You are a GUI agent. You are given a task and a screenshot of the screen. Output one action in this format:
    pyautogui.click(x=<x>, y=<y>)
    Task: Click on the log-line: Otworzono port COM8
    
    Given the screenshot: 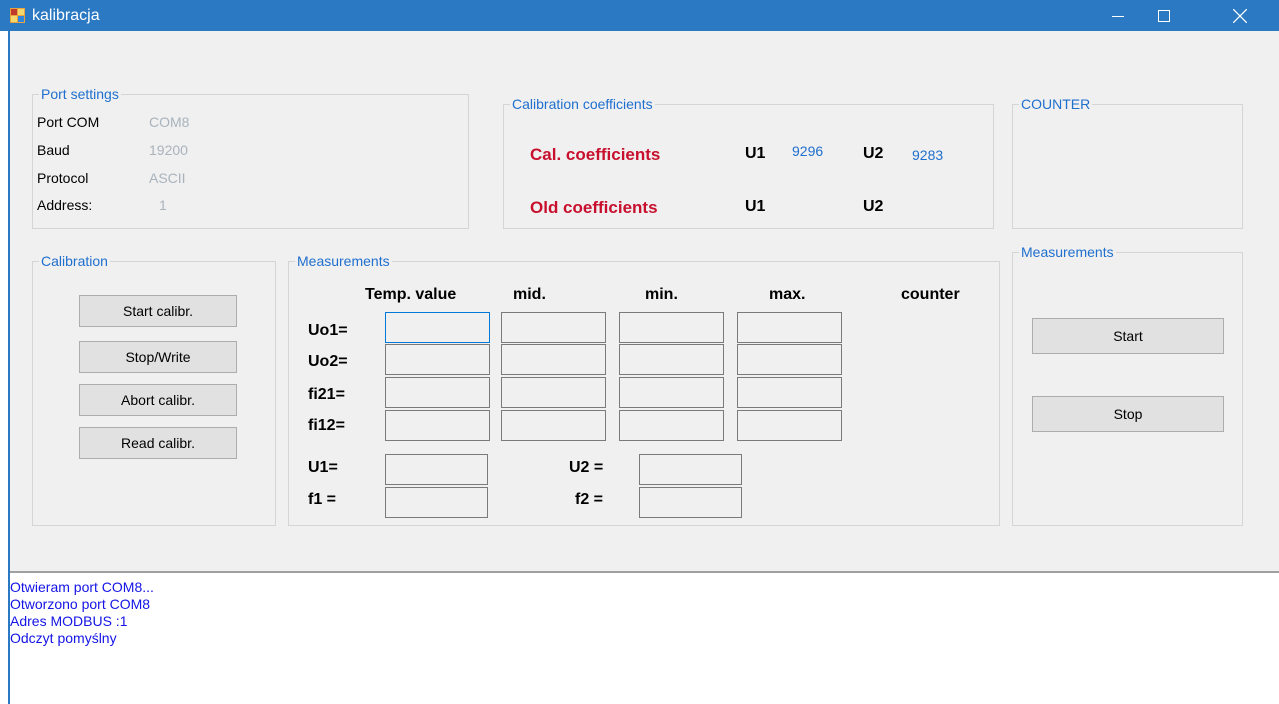 What is the action you would take?
    pyautogui.click(x=80, y=604)
    